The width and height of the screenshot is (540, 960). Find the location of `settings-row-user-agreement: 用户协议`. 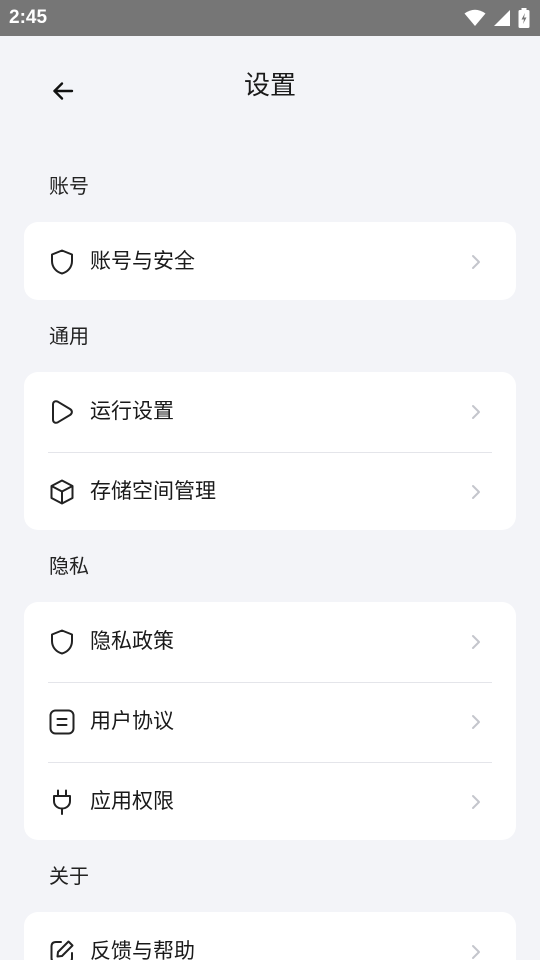

settings-row-user-agreement: 用户协议 is located at coordinates (270, 722).